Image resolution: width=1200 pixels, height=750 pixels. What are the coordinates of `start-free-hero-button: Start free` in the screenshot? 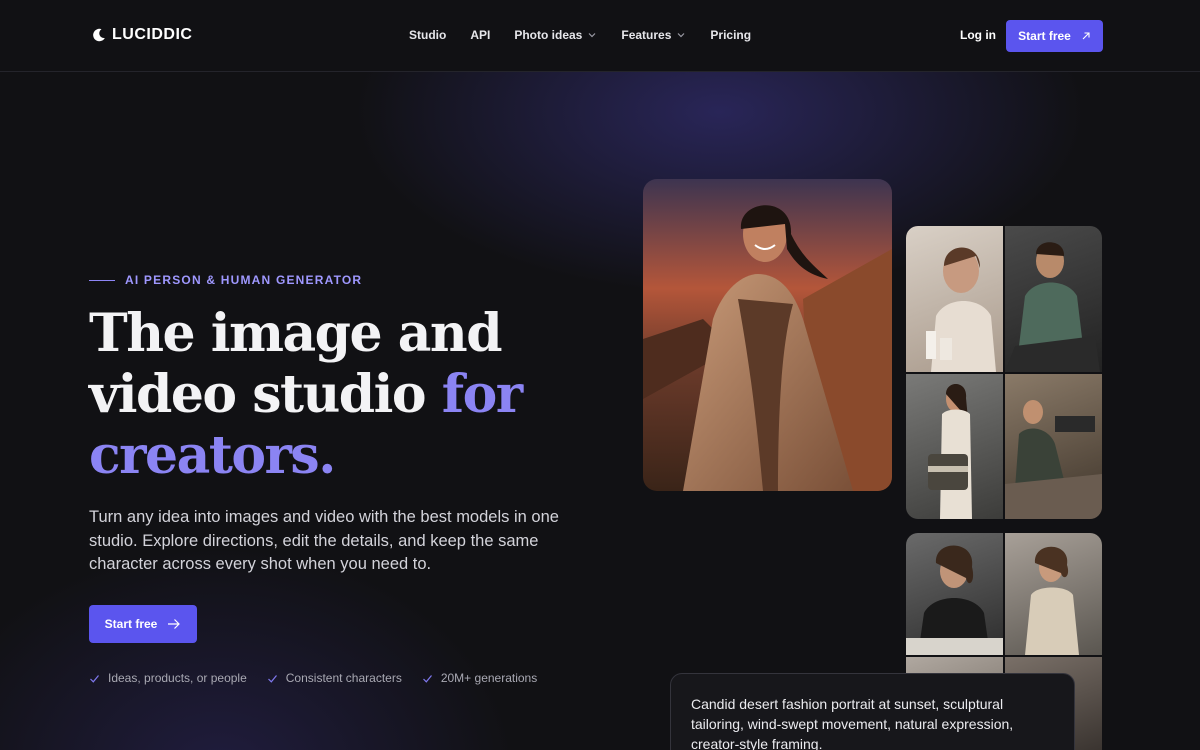 It's located at (143, 624).